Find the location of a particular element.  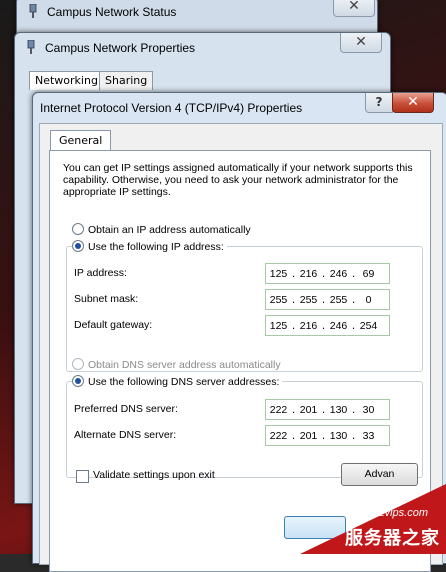

status-window-title: Campus Network Status is located at coordinates (112, 12).